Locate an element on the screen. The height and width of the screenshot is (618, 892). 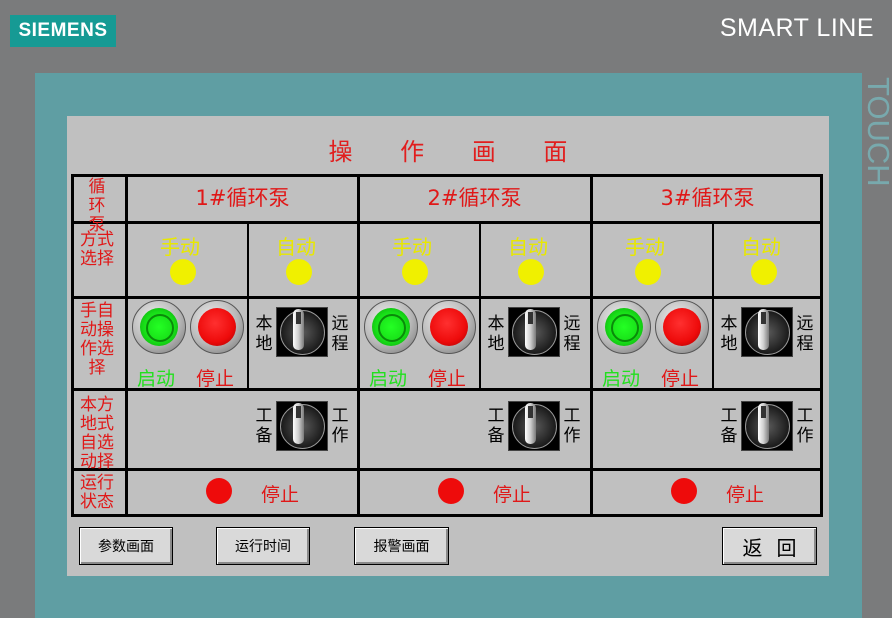
row-label-pump-text: 循环泵 is located at coordinates (97, 206).